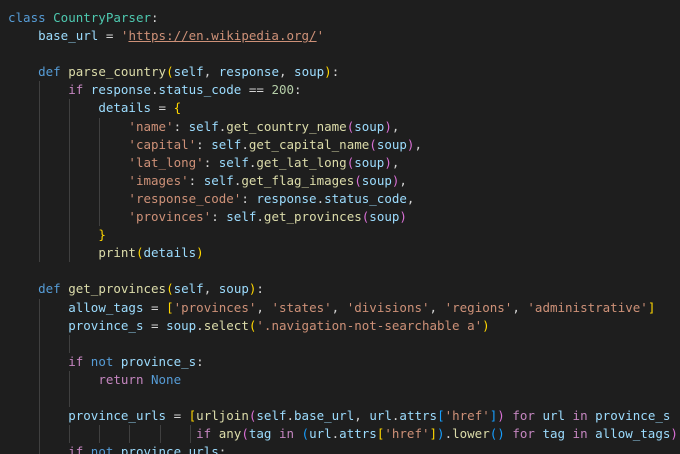  What do you see at coordinates (324, 416) in the screenshot?
I see `code-token-variable: base_url` at bounding box center [324, 416].